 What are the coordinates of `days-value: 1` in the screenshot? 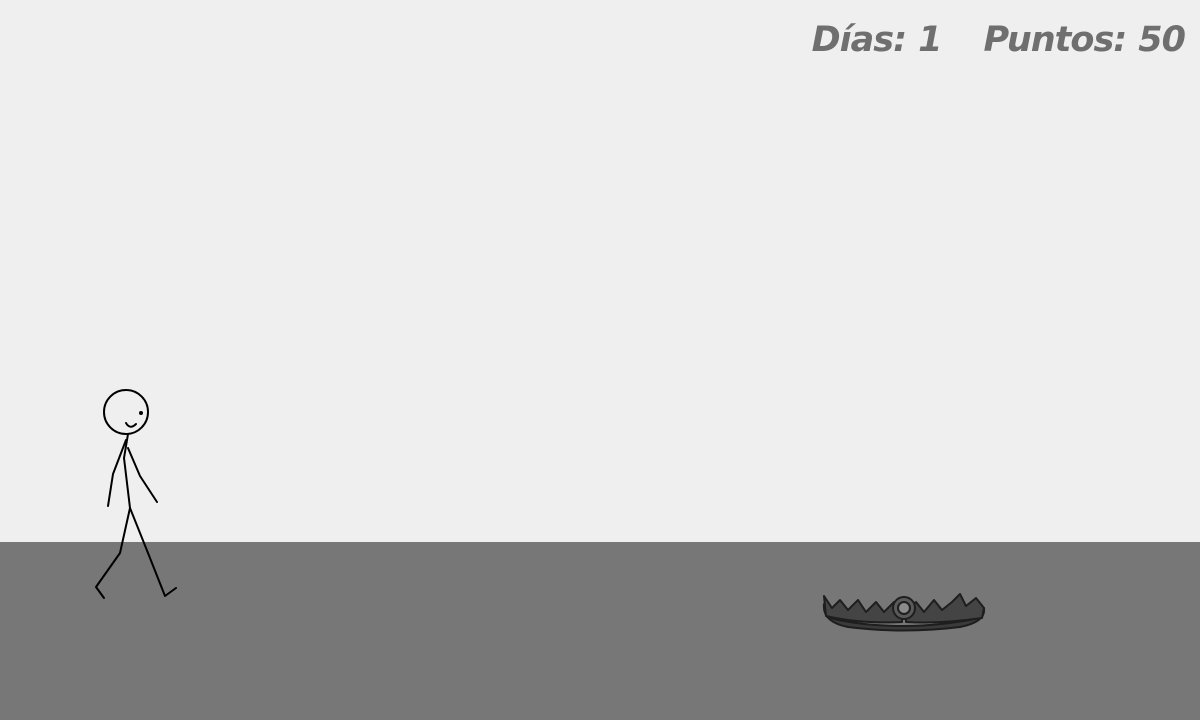 It's located at (930, 40).